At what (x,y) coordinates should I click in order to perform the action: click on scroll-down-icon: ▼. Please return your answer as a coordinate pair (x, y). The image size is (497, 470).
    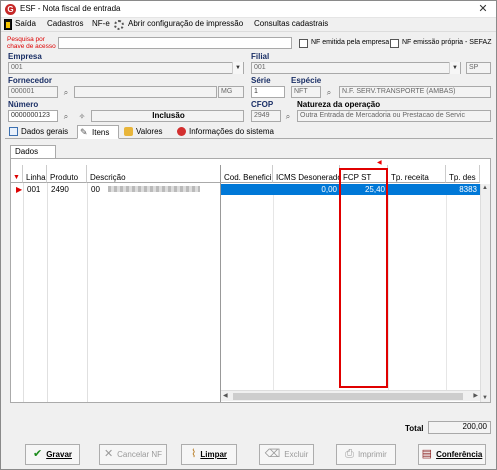
    Looking at the image, I should click on (485, 398).